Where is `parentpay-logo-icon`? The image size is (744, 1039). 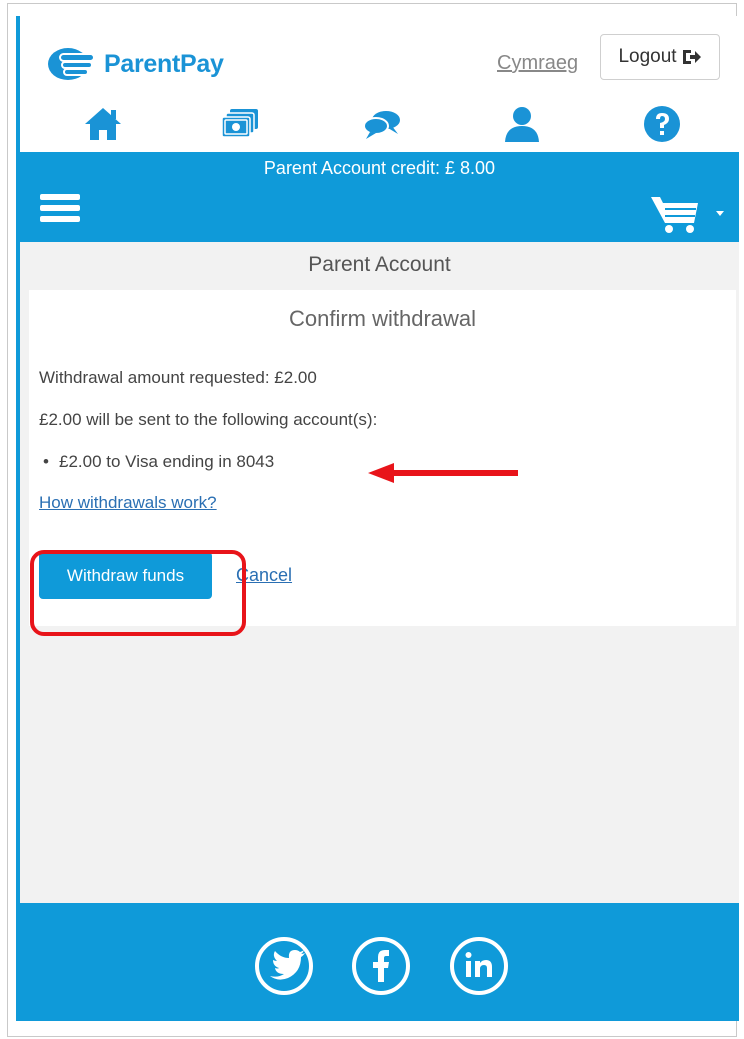
parentpay-logo-icon is located at coordinates (71, 64).